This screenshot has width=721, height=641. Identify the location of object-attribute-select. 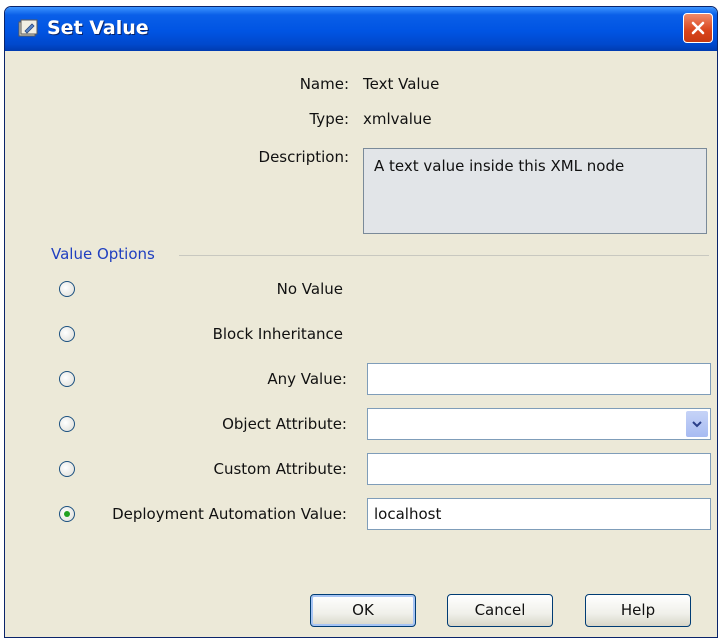
(539, 424).